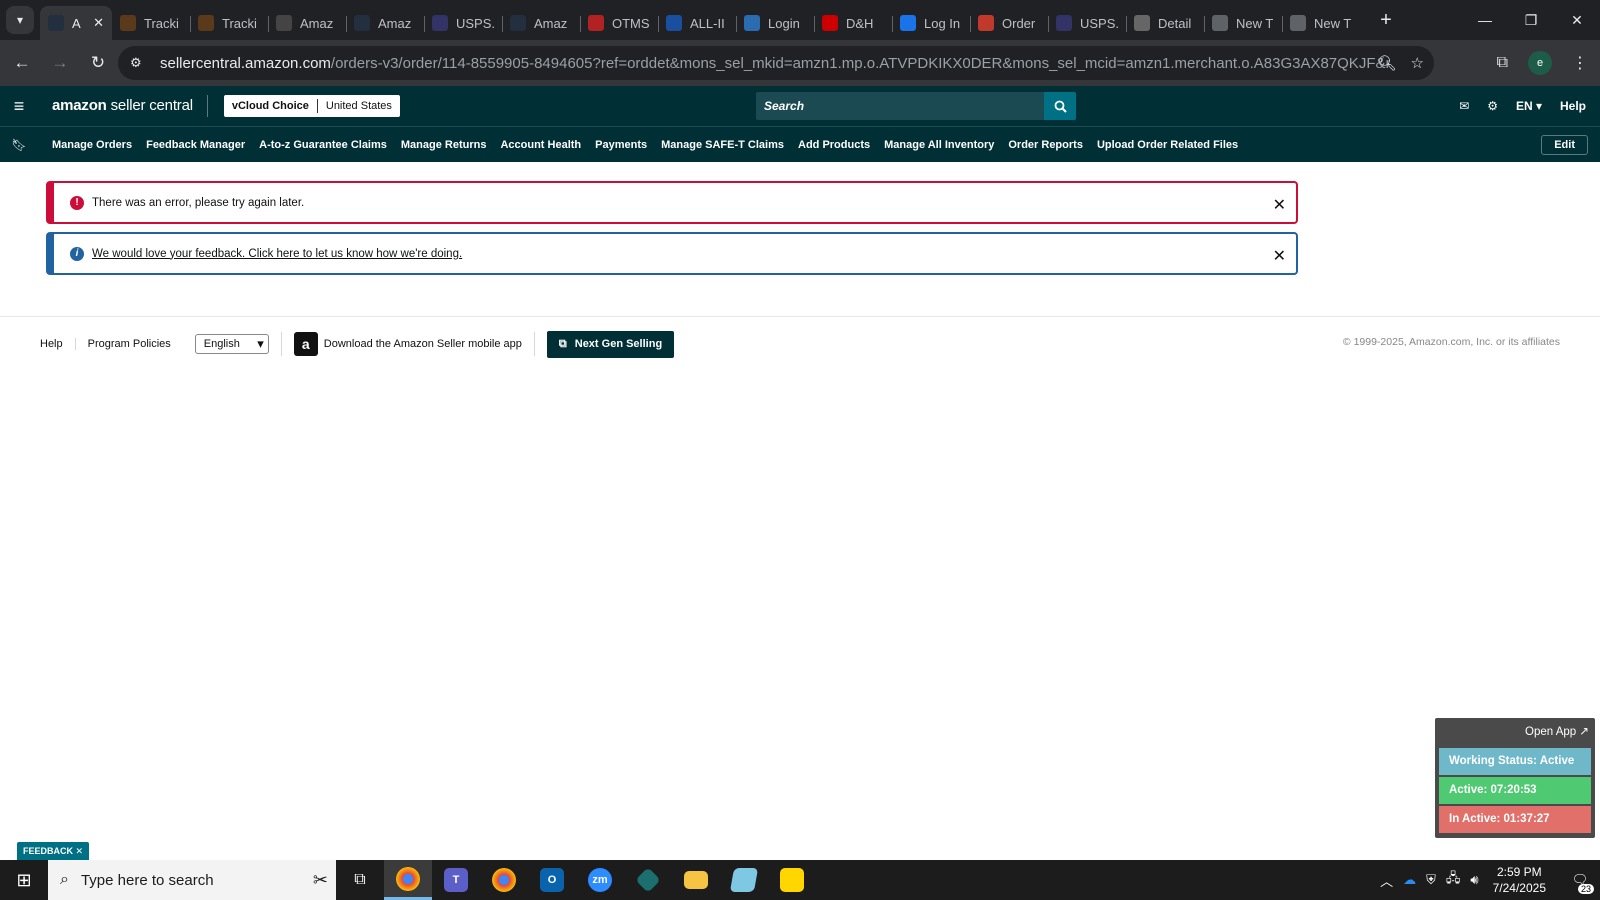 This screenshot has width=1600, height=900. I want to click on reload-icon: ↻, so click(98, 63).